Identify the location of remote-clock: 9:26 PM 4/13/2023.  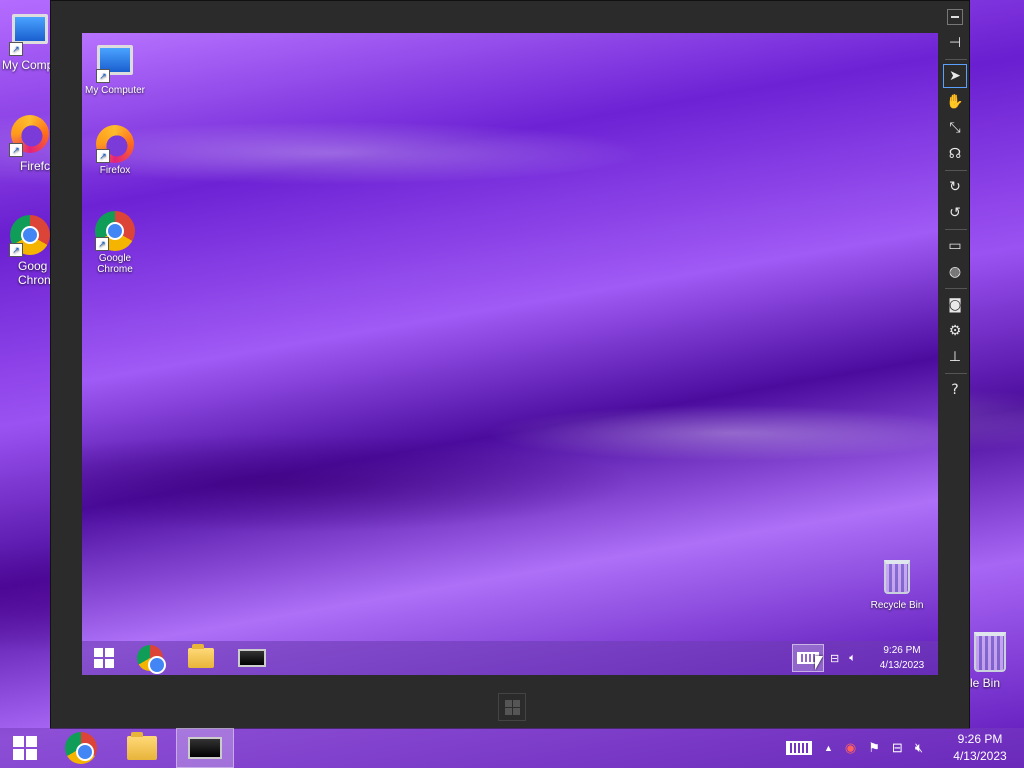
(902, 658).